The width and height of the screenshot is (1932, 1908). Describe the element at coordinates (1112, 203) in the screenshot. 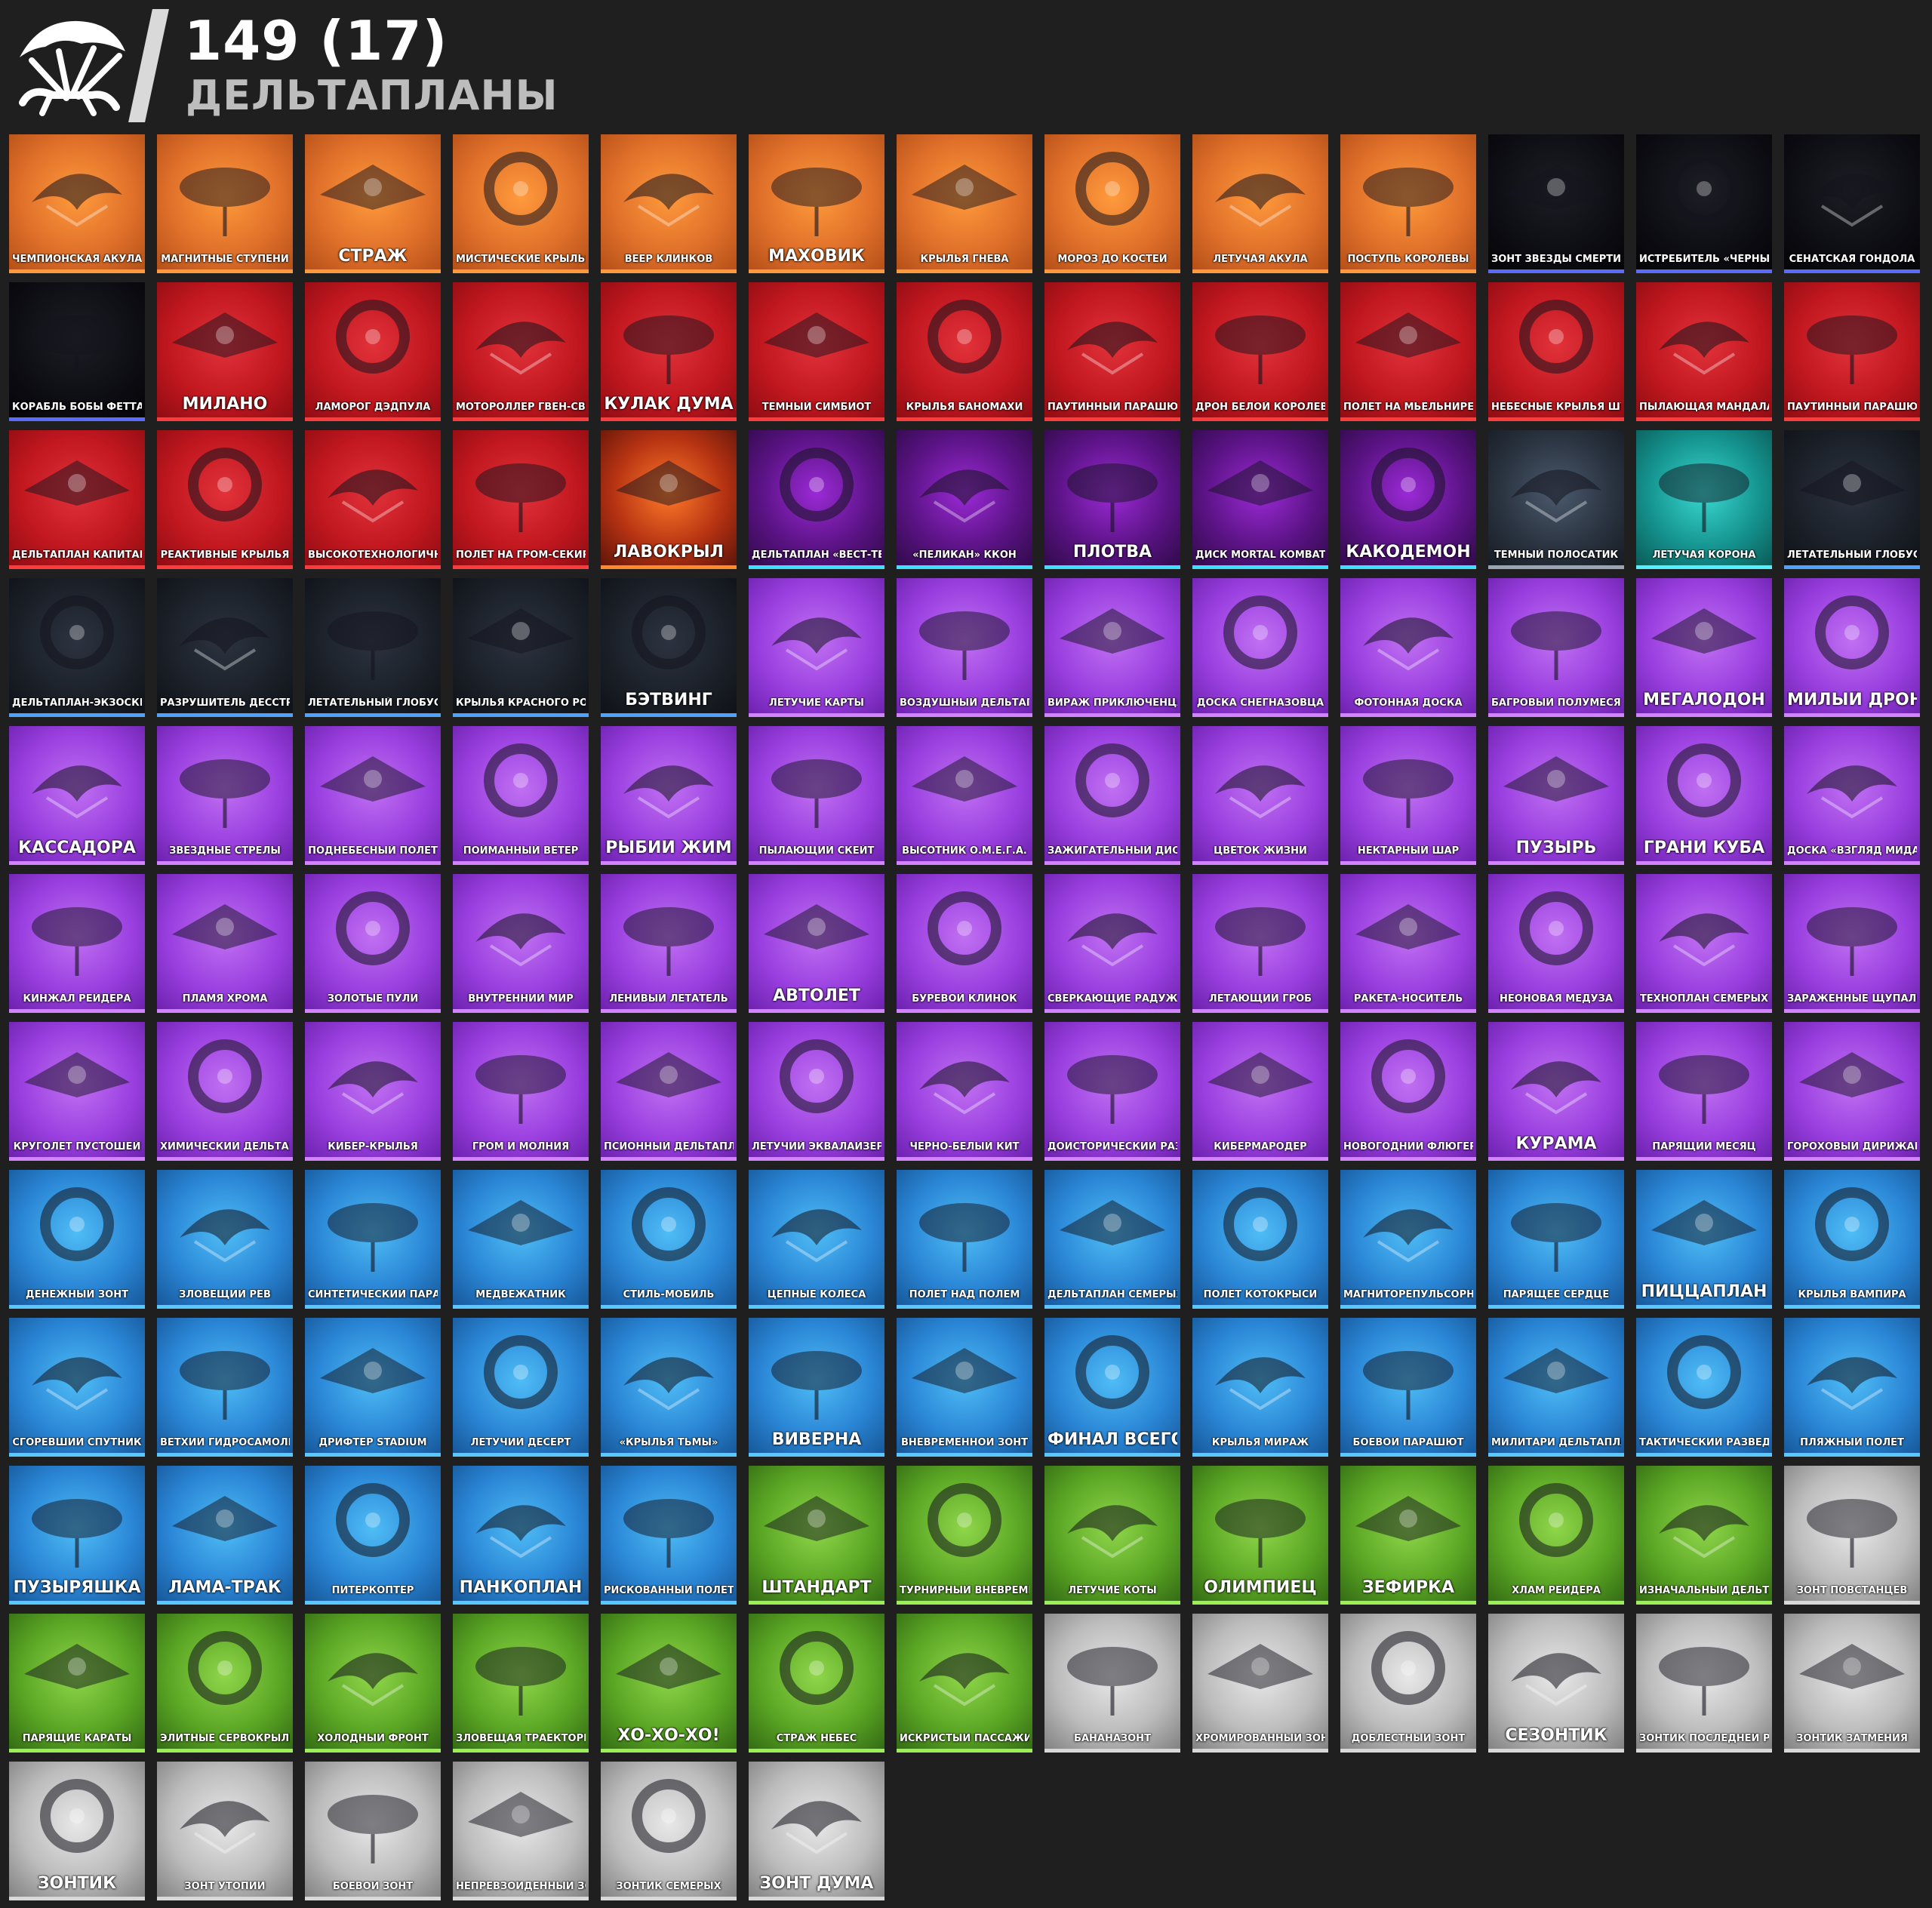

I see `glider-item: МОРОЗ ДО КОСТЕЙ` at that location.